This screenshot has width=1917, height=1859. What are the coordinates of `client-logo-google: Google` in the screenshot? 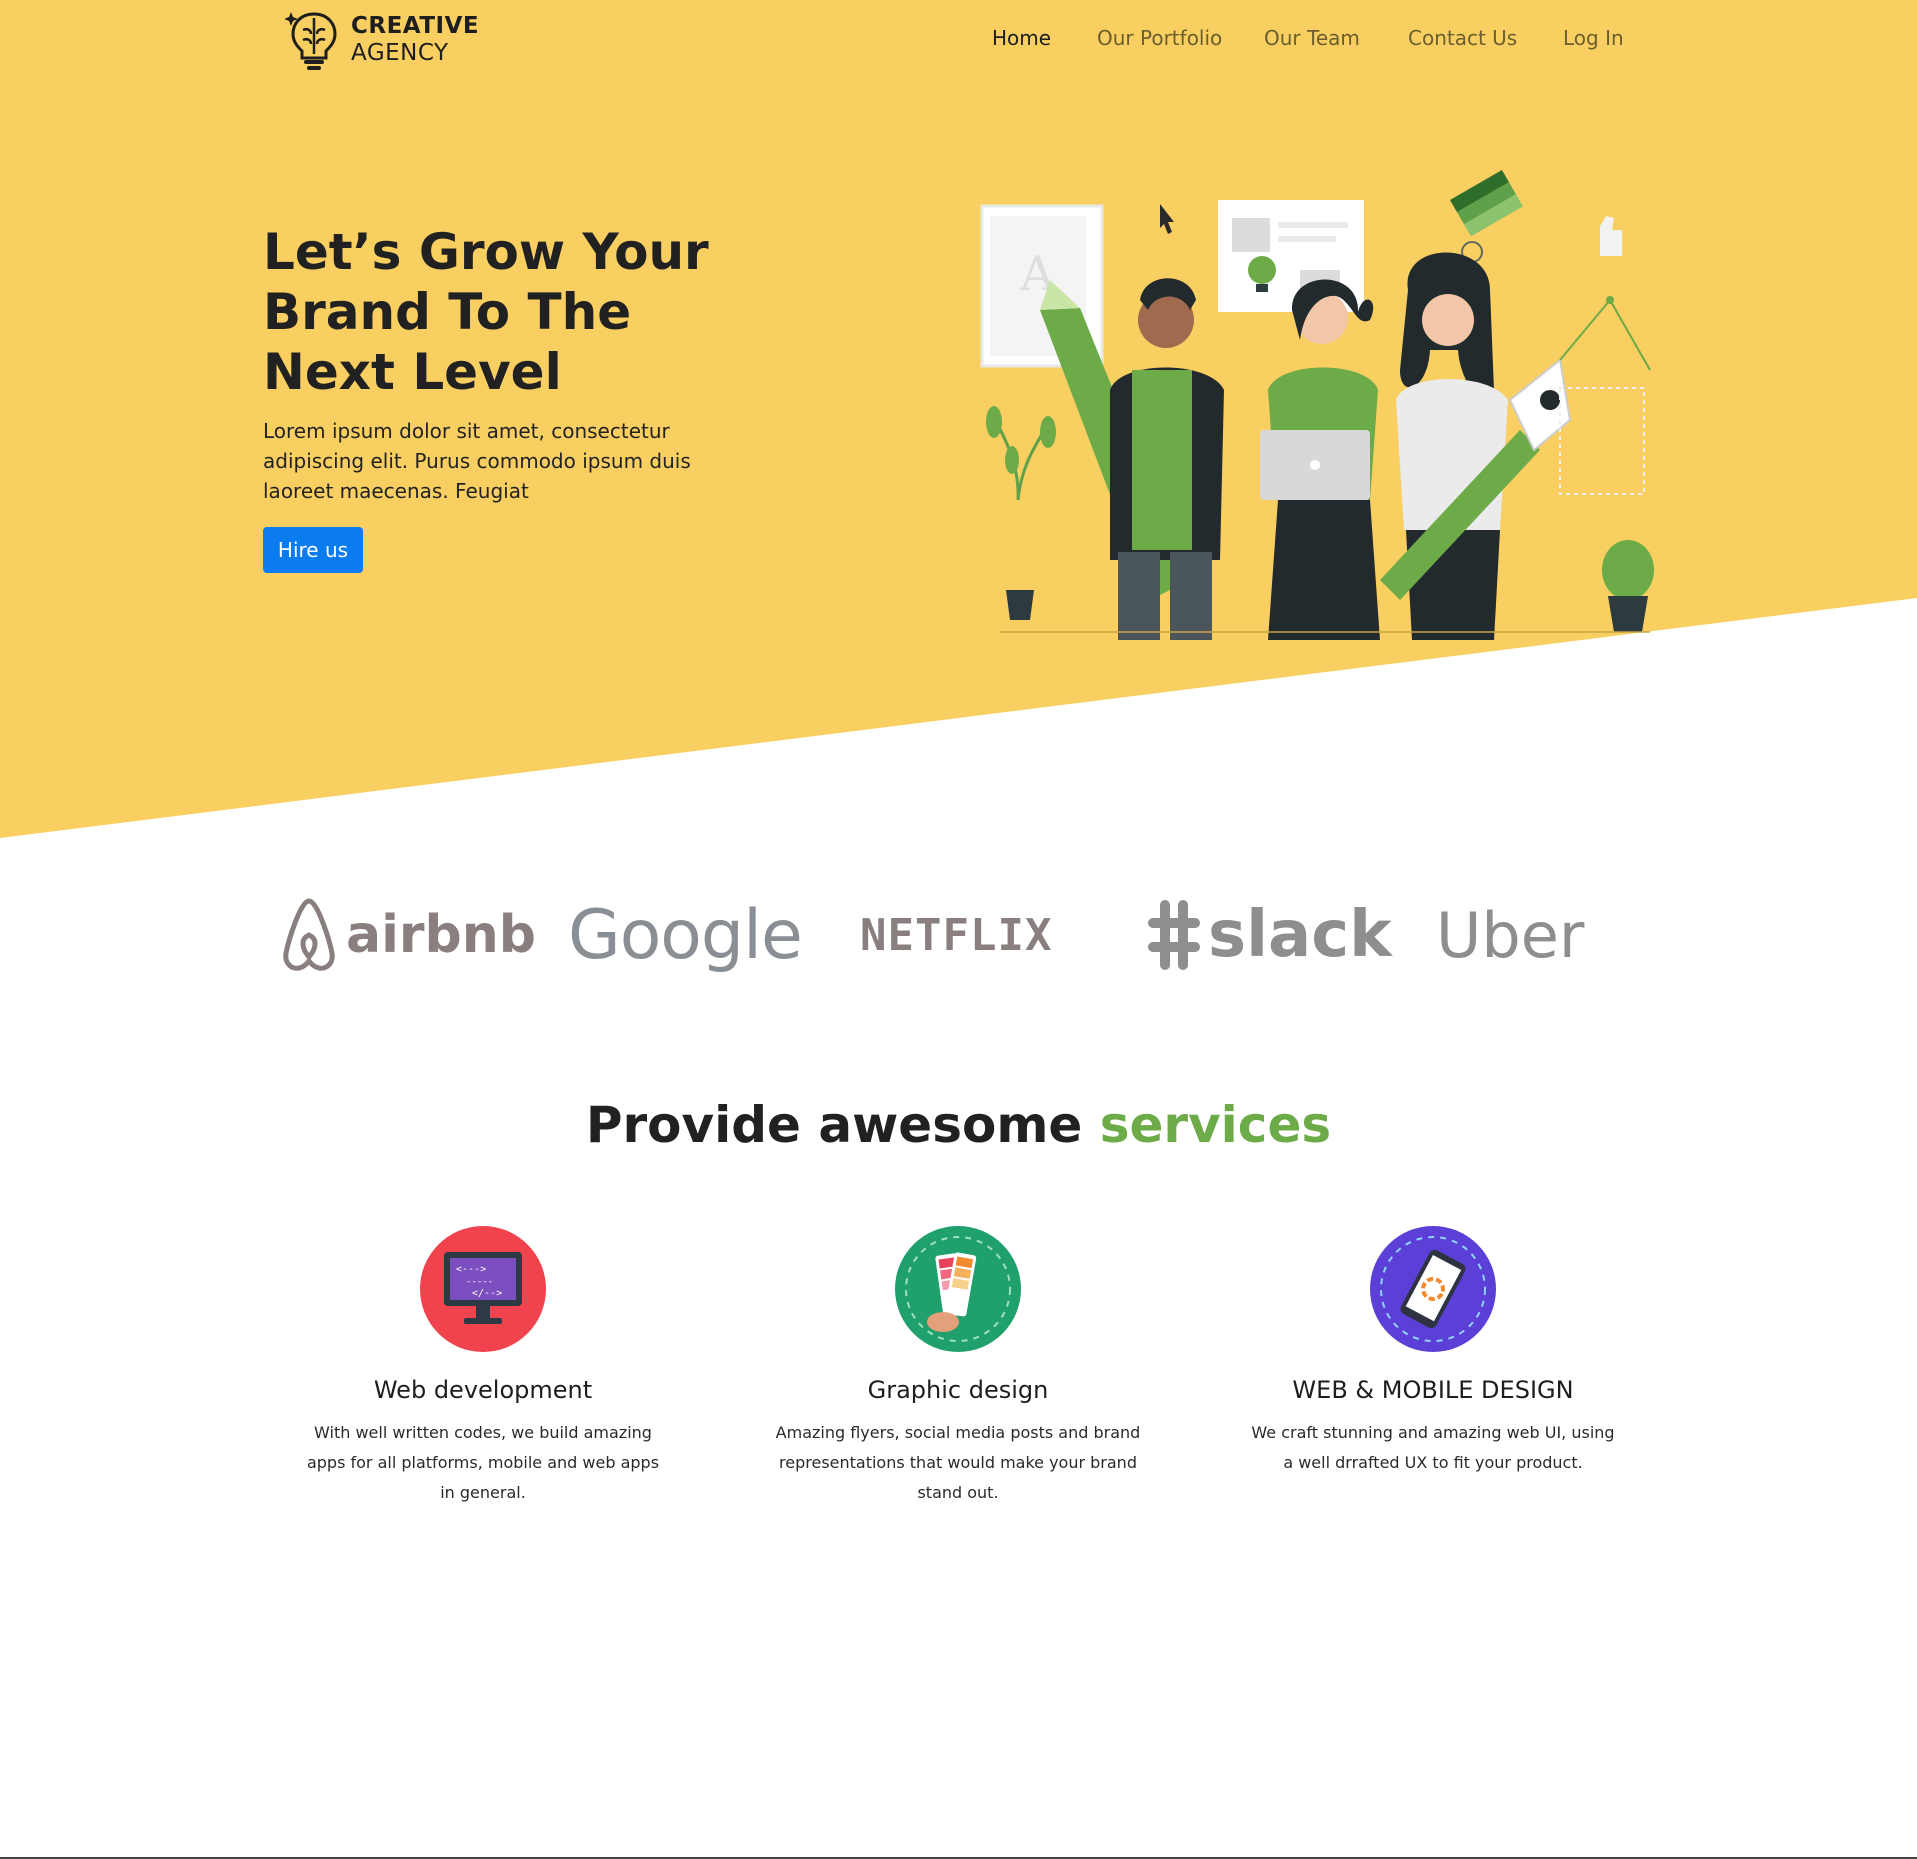 It's located at (685, 935).